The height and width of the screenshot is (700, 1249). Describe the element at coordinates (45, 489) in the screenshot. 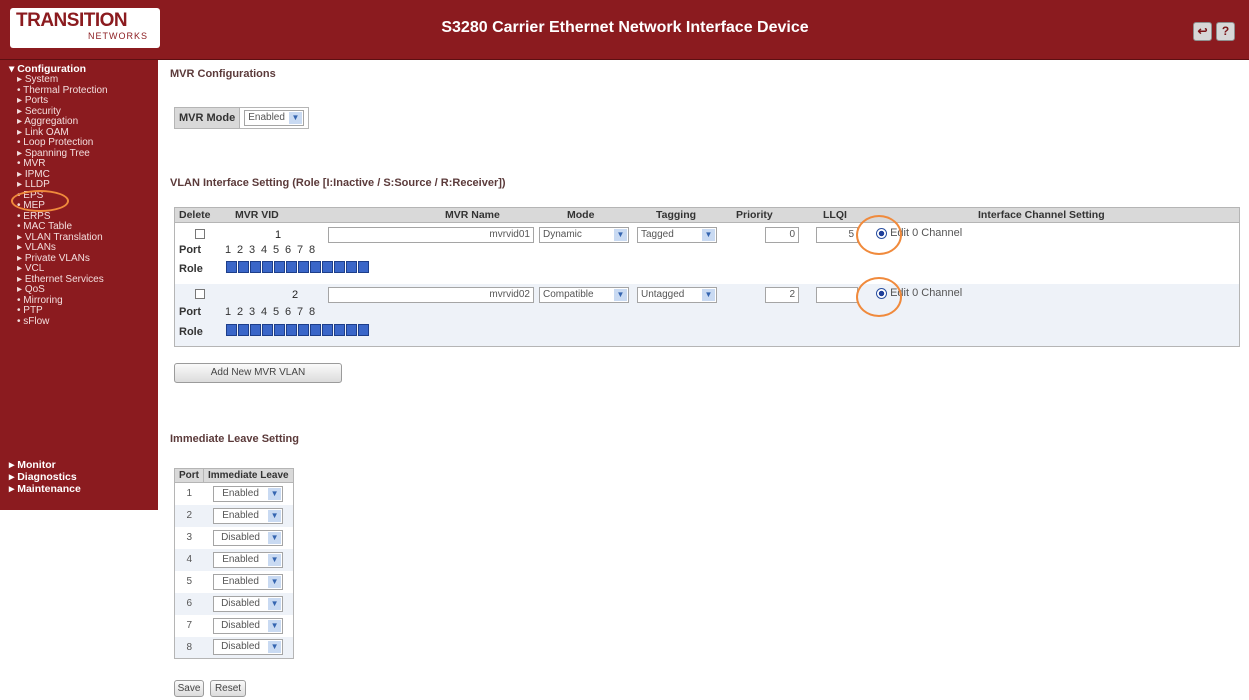

I see `sidebar-group-maintenance: ▸ Maintenance` at that location.